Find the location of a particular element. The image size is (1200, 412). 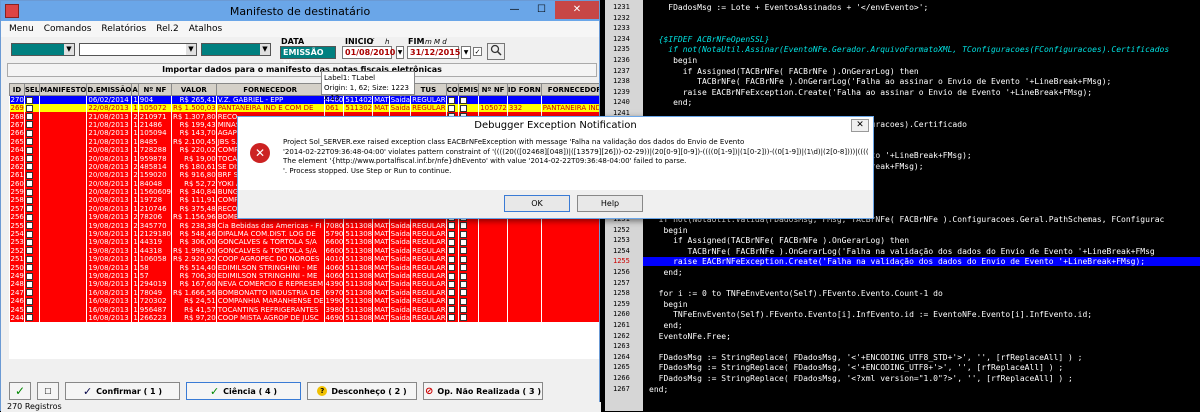

desconheco-button: ? Desconheço ( 2 ) is located at coordinates (362, 391).